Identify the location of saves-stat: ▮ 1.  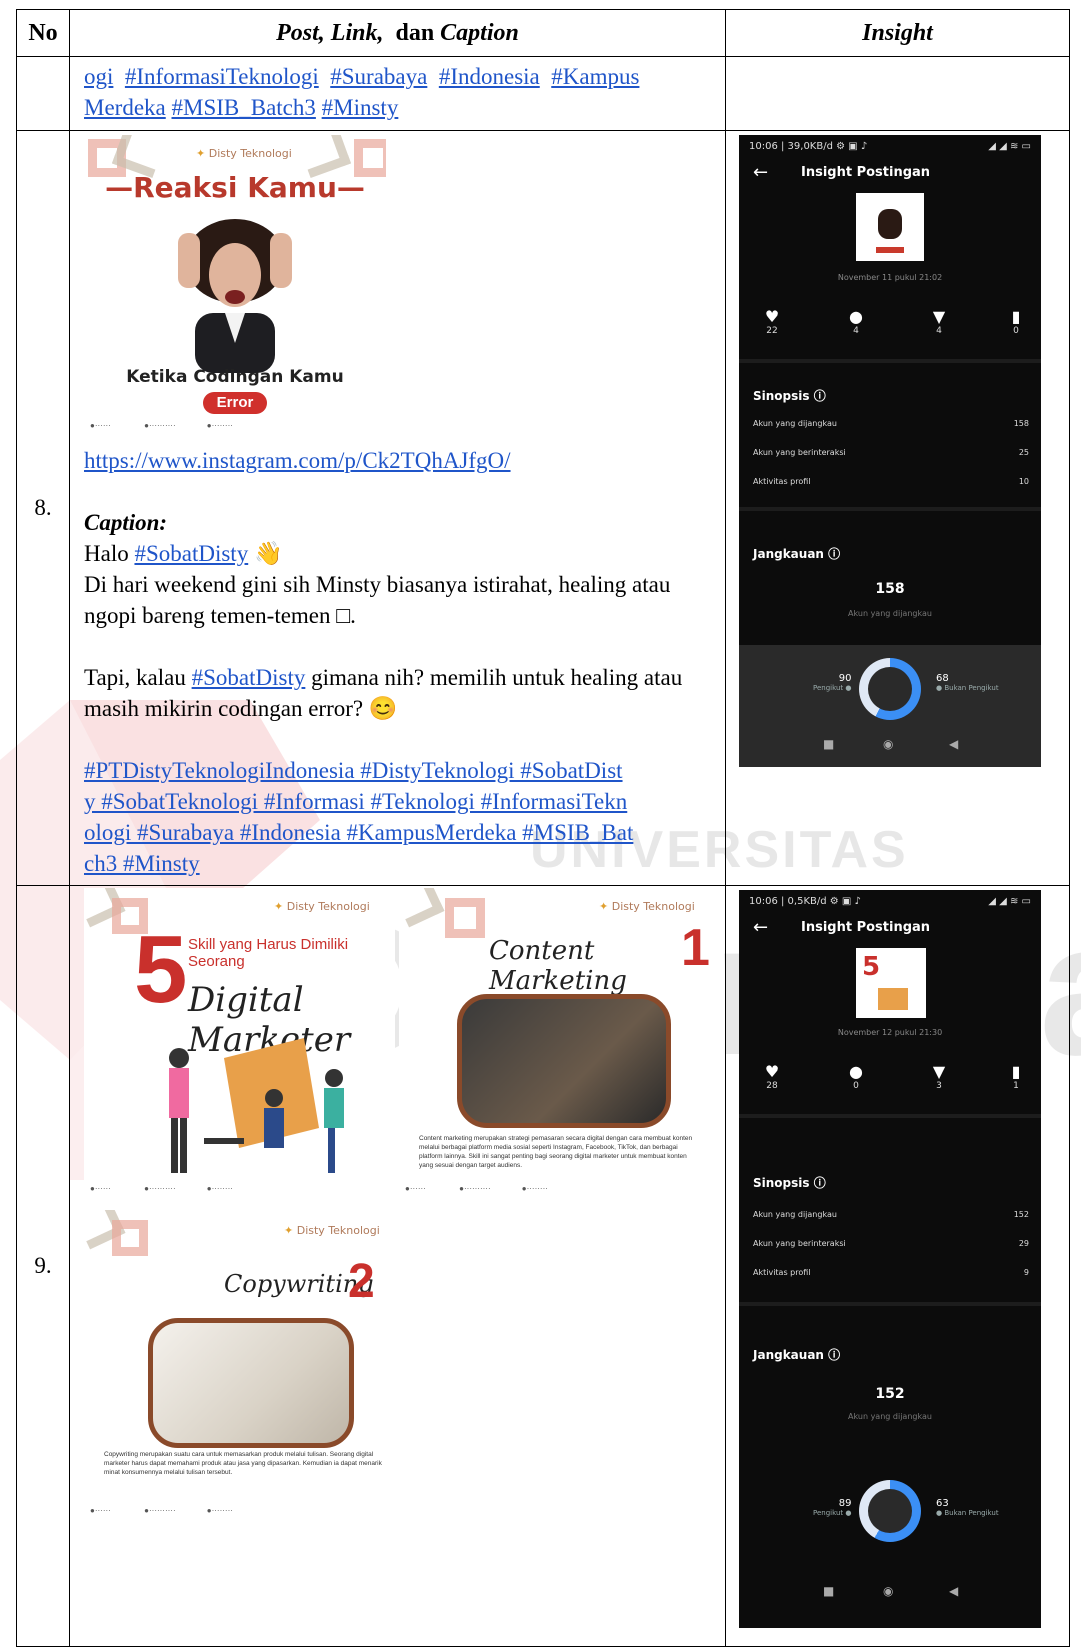
(1016, 1076).